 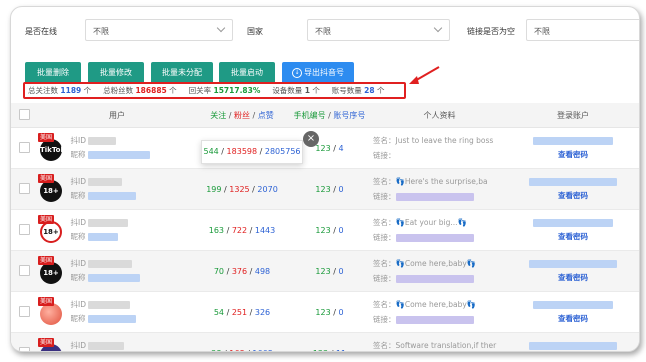 I want to click on nickname-label: 昵称, so click(x=78, y=236).